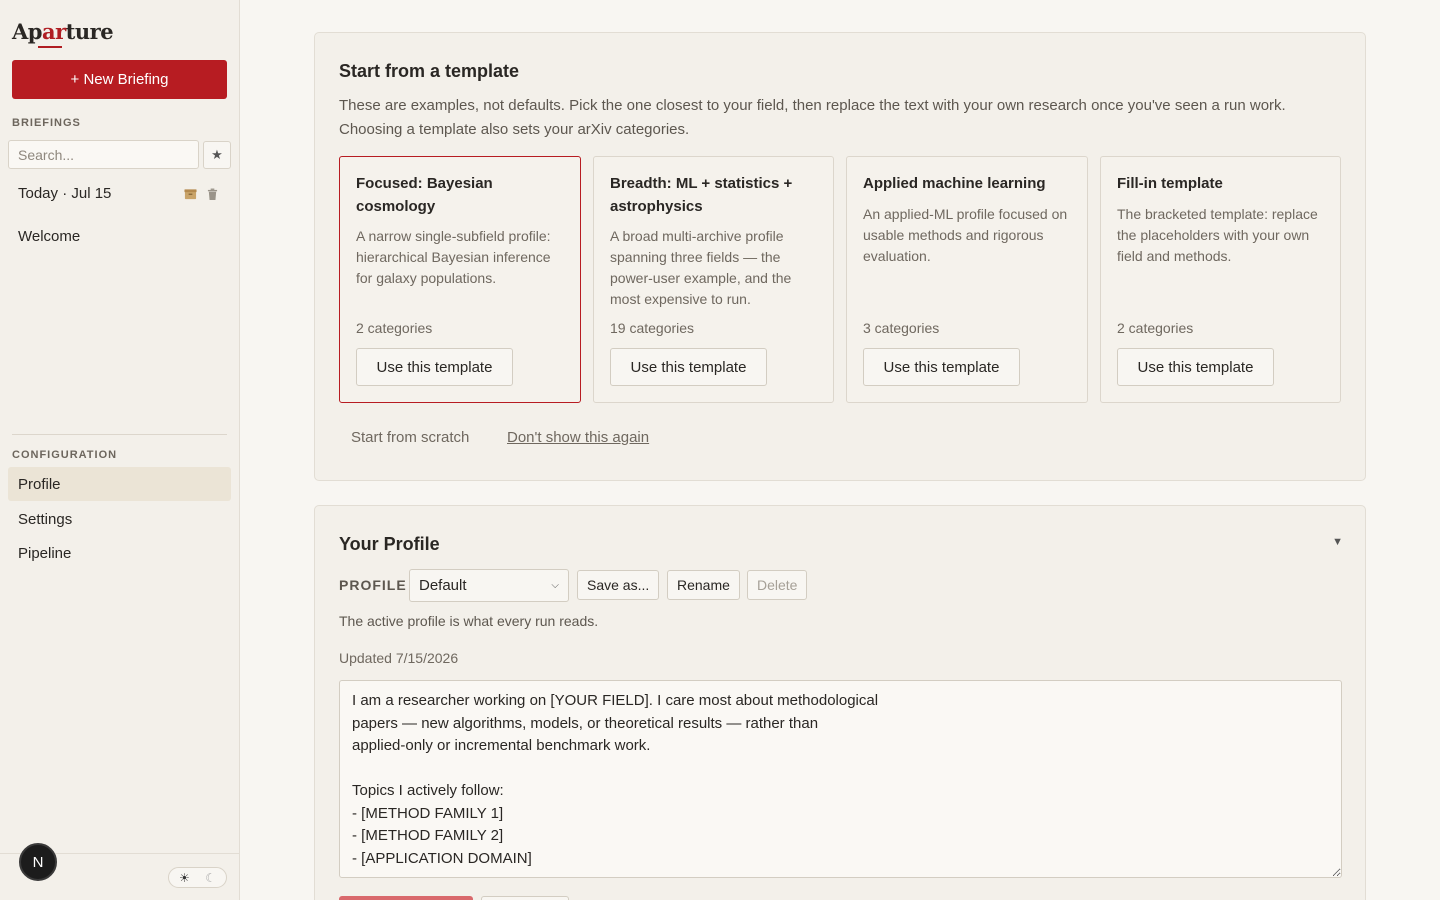 The height and width of the screenshot is (900, 1440). Describe the element at coordinates (45, 519) in the screenshot. I see `nav-label: Settings` at that location.